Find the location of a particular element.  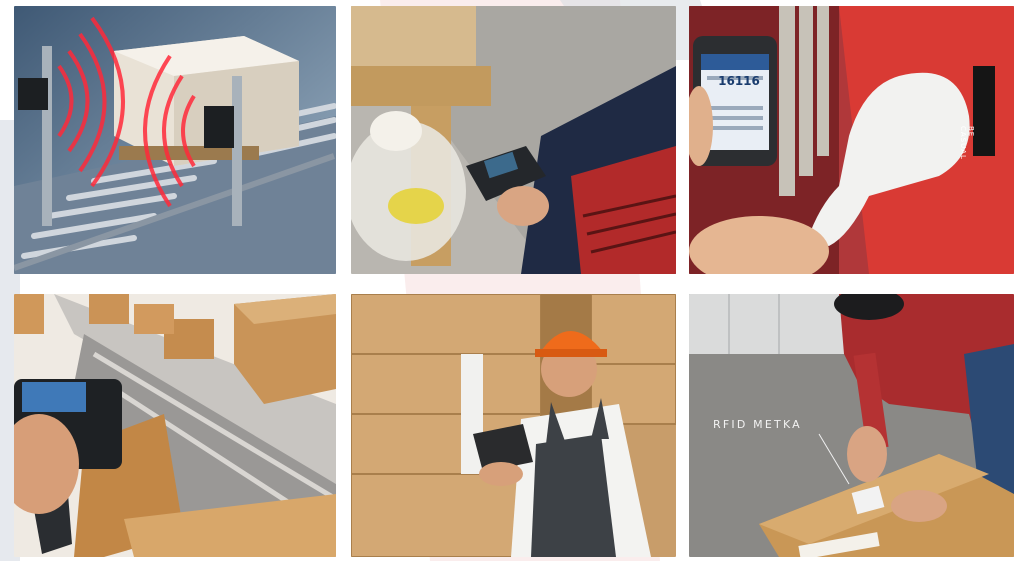

tile-worker-tablet-inventory is located at coordinates (513, 425).